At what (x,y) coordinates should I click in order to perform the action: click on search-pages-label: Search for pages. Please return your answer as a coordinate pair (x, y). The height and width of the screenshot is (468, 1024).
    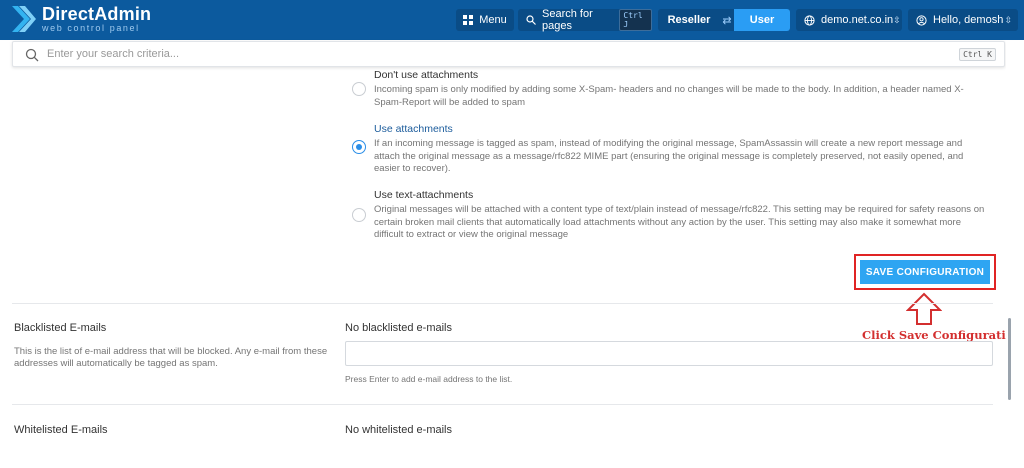
    Looking at the image, I should click on (567, 20).